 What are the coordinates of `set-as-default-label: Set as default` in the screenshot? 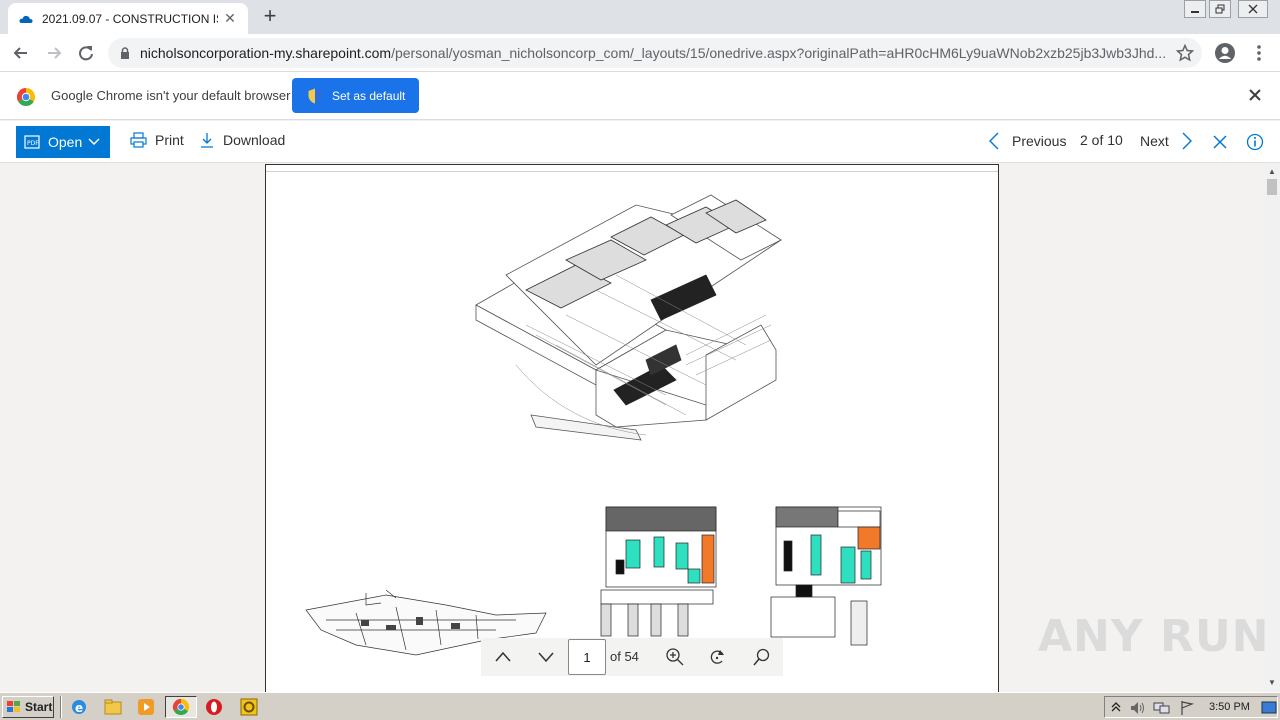 It's located at (369, 95).